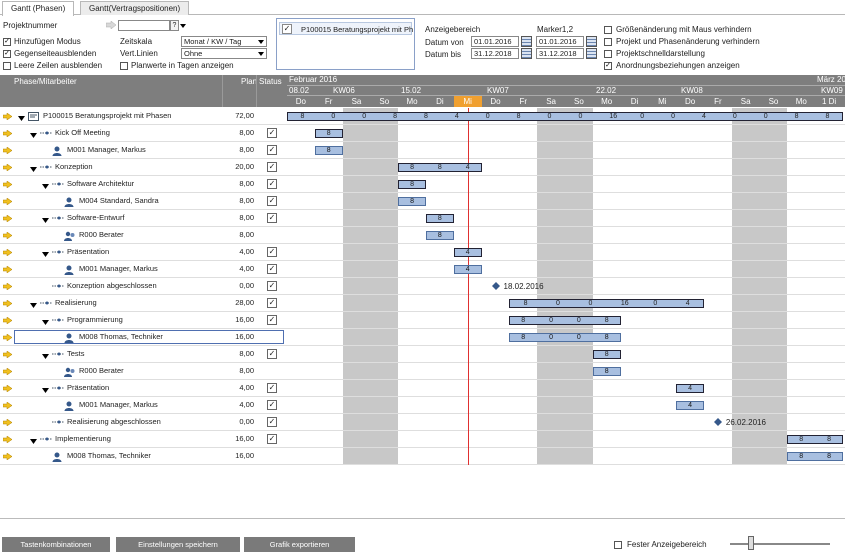 The height and width of the screenshot is (556, 845). I want to click on task-bar: 8, so click(412, 201).